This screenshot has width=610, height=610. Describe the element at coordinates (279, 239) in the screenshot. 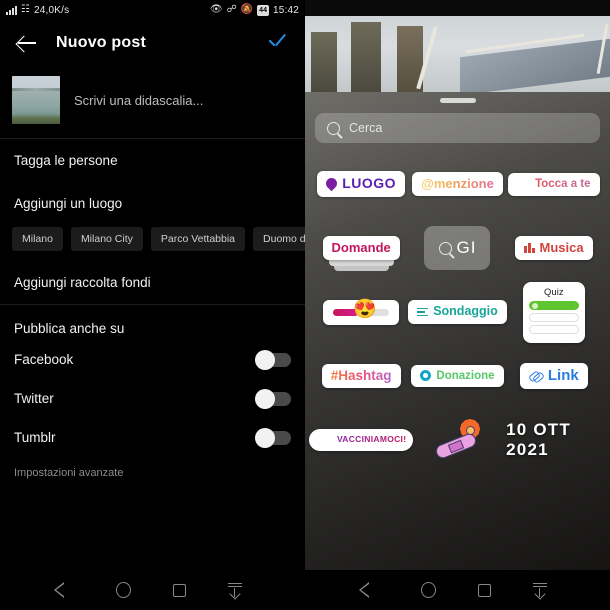

I see `location-chip: Duomo di M` at that location.